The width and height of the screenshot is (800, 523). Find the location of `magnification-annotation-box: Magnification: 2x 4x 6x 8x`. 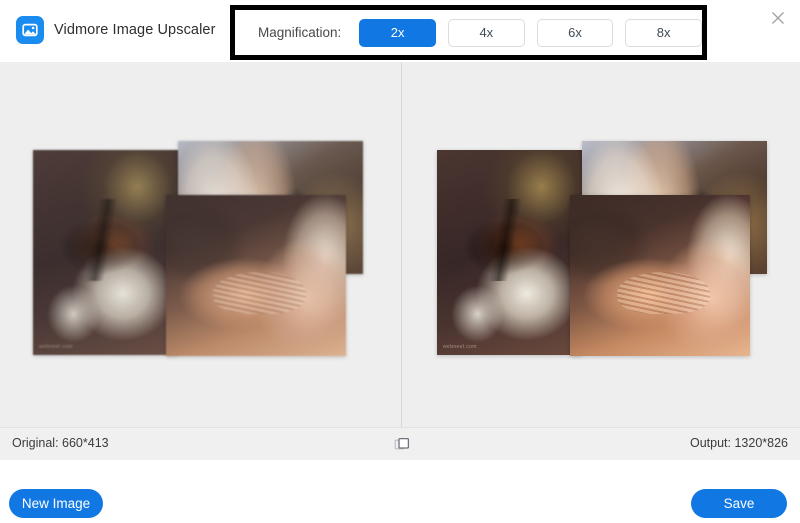

magnification-annotation-box: Magnification: 2x 4x 6x 8x is located at coordinates (468, 32).